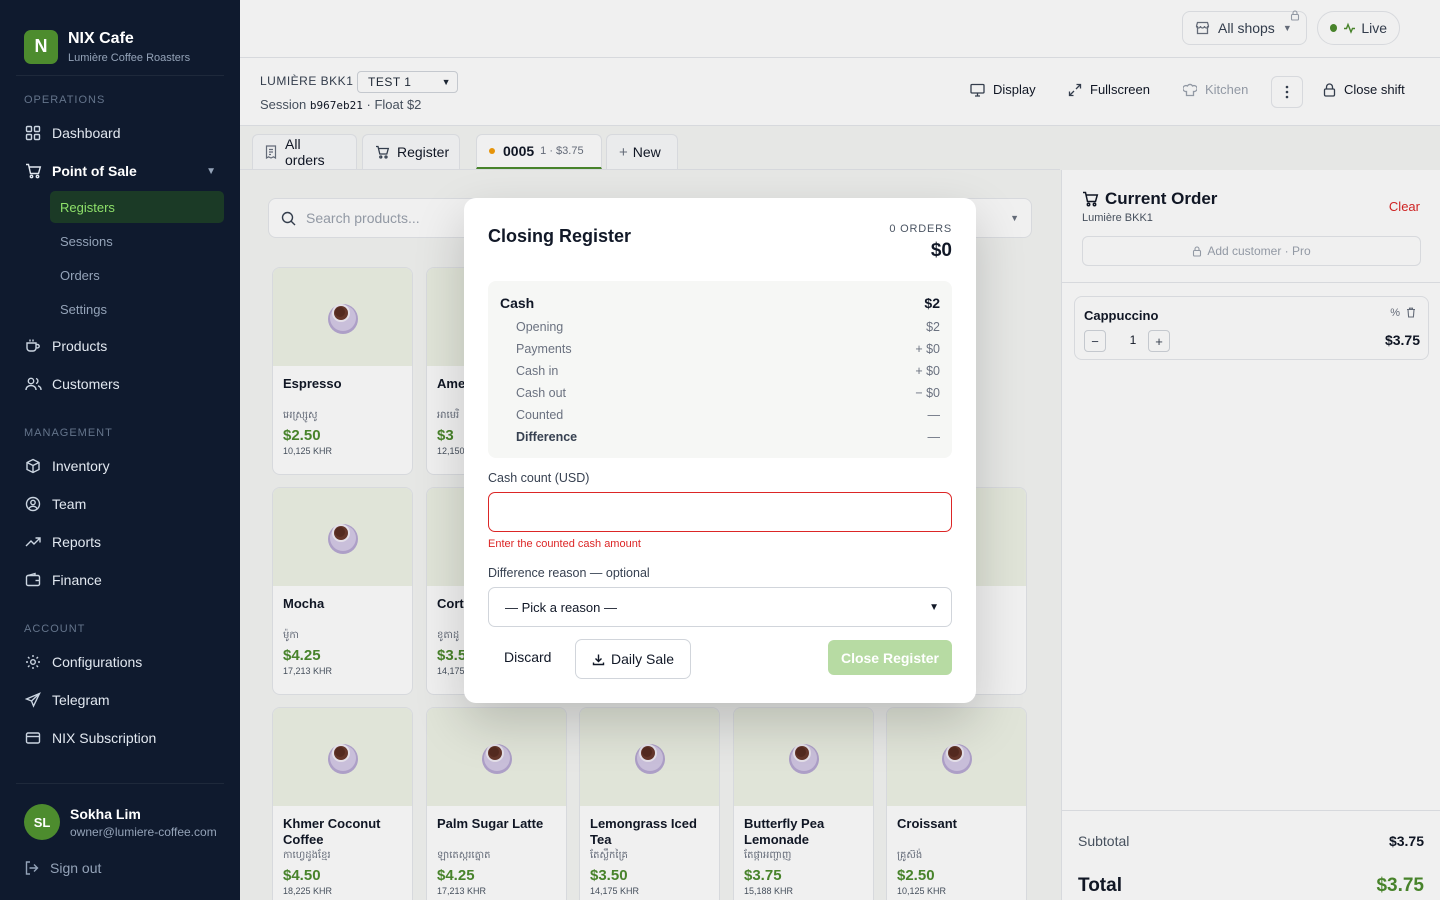 This screenshot has width=1440, height=900. Describe the element at coordinates (80, 346) in the screenshot. I see `sidebar-item-label: Products` at that location.